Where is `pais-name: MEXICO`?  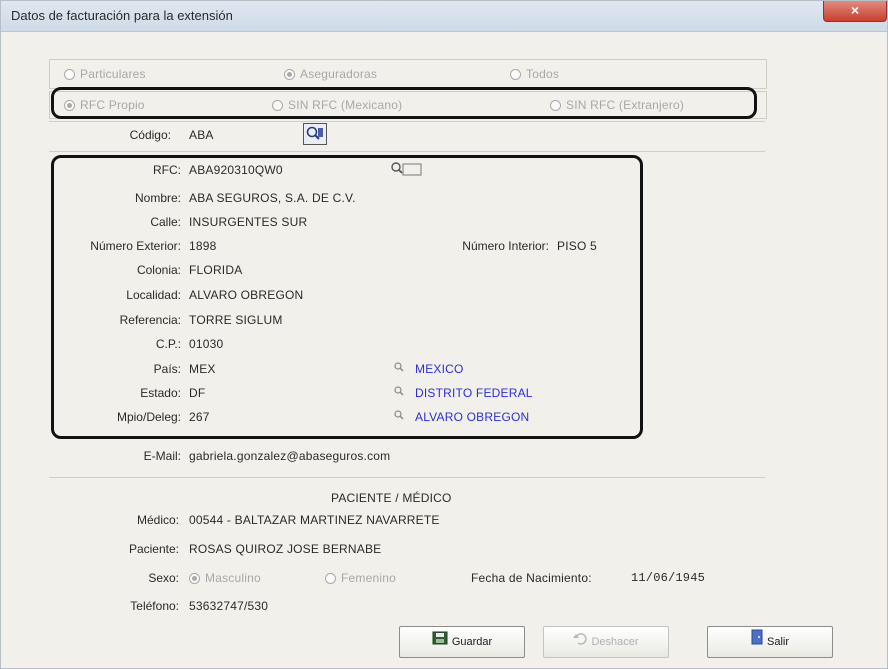 pais-name: MEXICO is located at coordinates (439, 369).